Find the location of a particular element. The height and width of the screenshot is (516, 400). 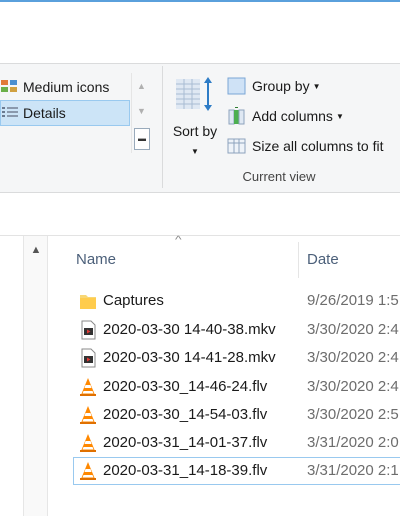

group-by-button: Group by ▼ is located at coordinates (273, 86).